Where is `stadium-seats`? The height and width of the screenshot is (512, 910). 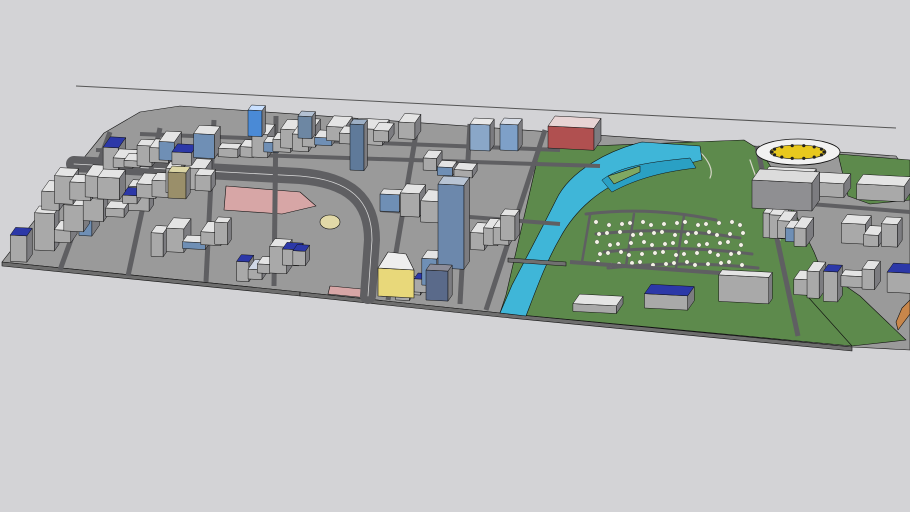
stadium-seats is located at coordinates (798, 152).